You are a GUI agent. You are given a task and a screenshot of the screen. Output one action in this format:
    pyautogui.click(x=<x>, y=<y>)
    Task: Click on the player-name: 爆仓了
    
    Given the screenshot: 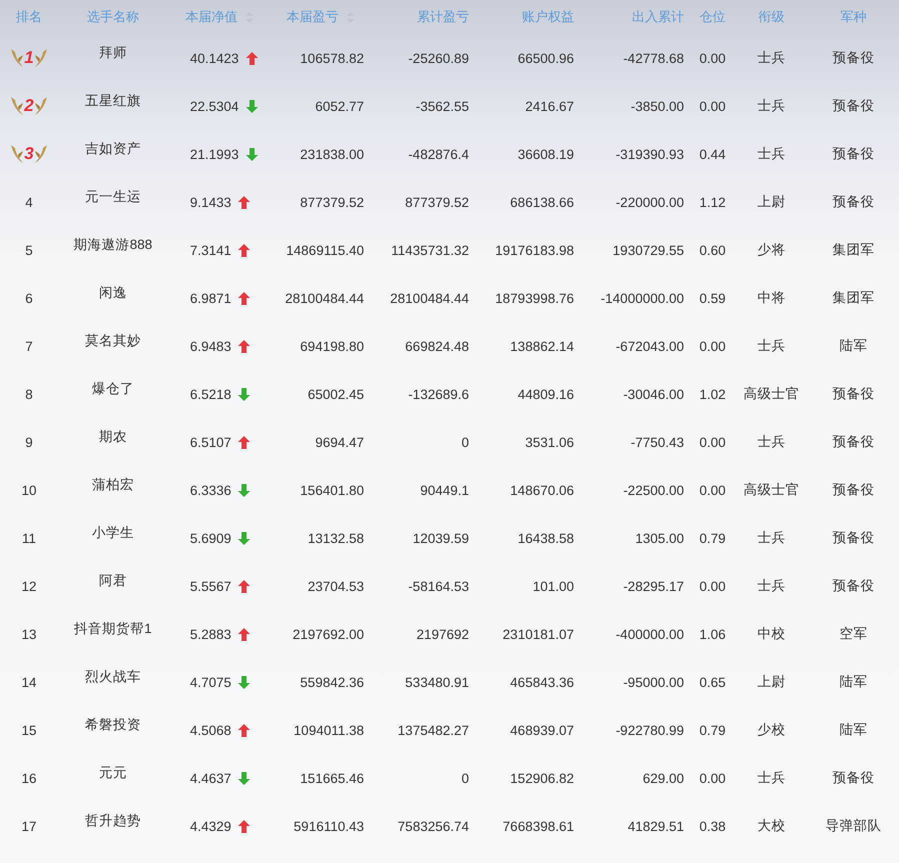 What is the action you would take?
    pyautogui.click(x=113, y=389)
    